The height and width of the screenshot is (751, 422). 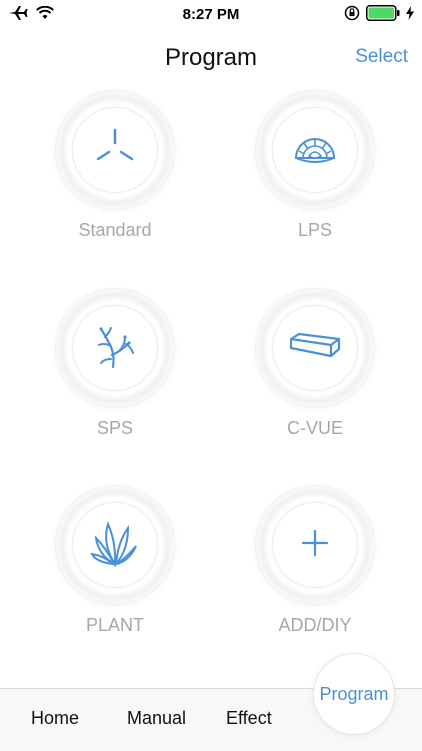 What do you see at coordinates (156, 718) in the screenshot?
I see `tab-manual: Manual` at bounding box center [156, 718].